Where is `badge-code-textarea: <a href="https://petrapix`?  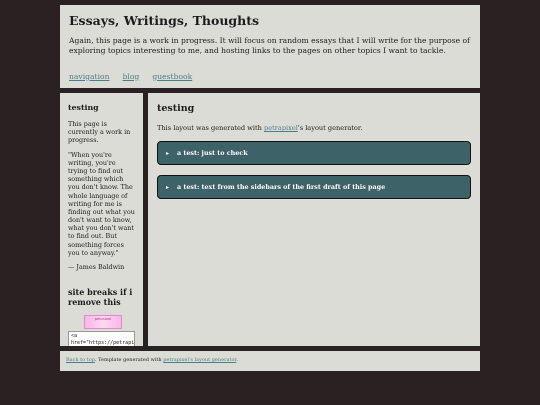 badge-code-textarea: <a href="https://petrapix is located at coordinates (101, 338).